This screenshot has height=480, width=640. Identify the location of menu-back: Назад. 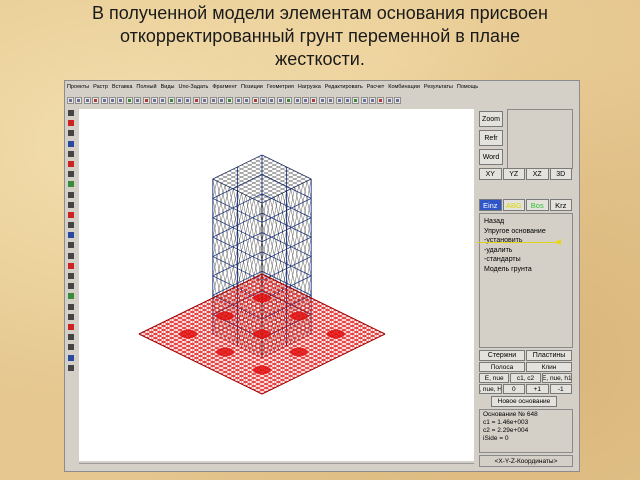
(528, 222).